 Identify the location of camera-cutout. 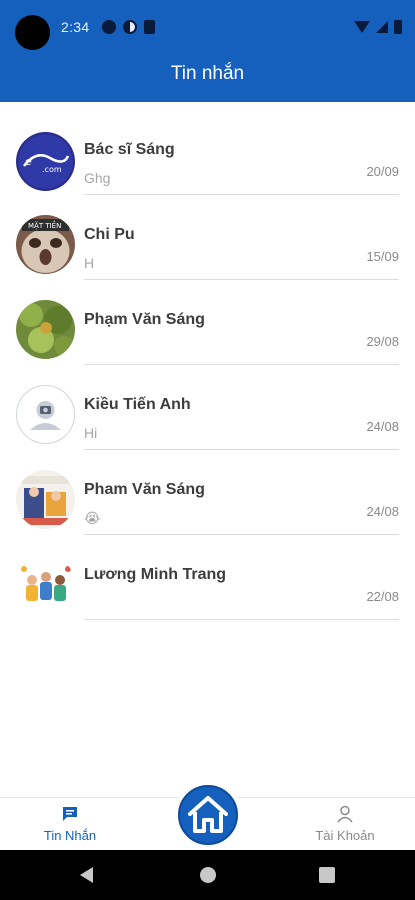
(32, 32).